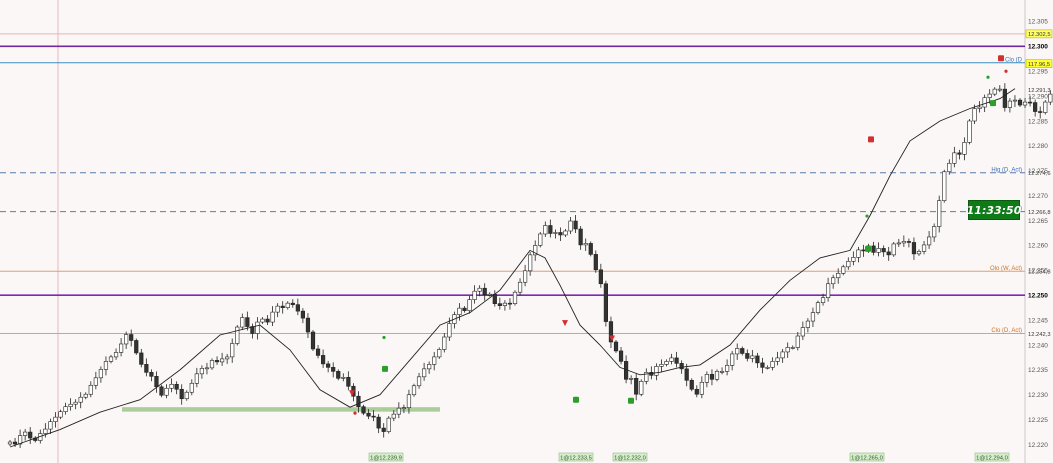 The width and height of the screenshot is (1053, 463). Describe the element at coordinates (1038, 121) in the screenshot. I see `y-tick-label: 12.285` at that location.